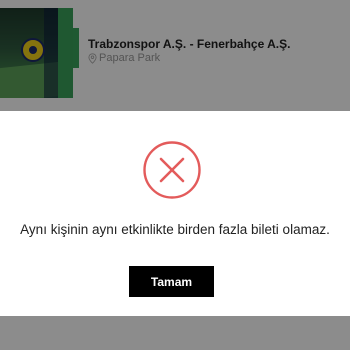 The width and height of the screenshot is (350, 350). Describe the element at coordinates (172, 170) in the screenshot. I see `error-x-circle-icon` at that location.